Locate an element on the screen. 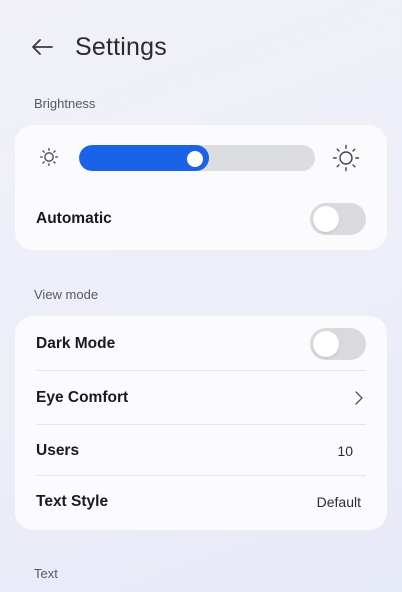 The height and width of the screenshot is (592, 402). users-label: Users is located at coordinates (58, 450).